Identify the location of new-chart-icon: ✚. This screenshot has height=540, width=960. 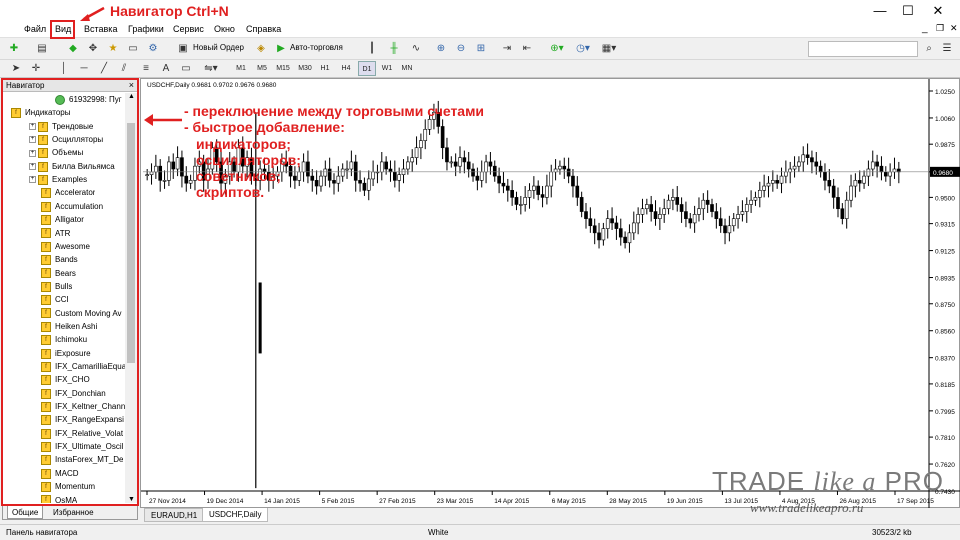
(14, 49).